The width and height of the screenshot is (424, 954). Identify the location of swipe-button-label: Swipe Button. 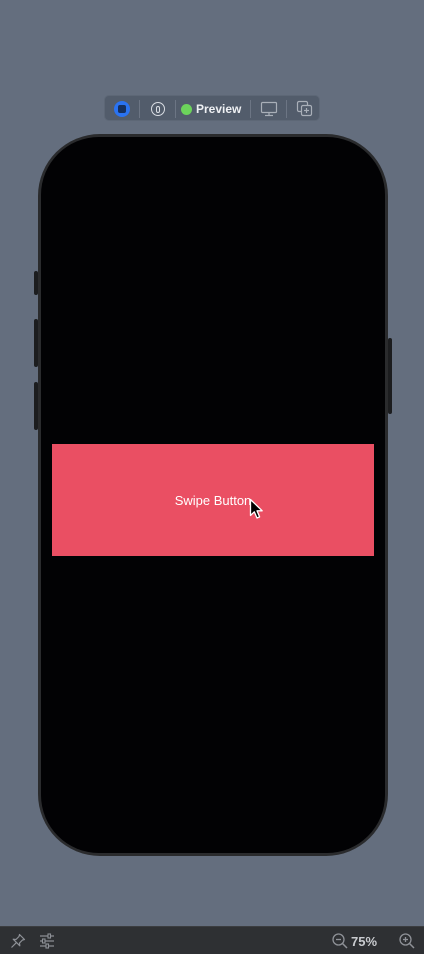
(213, 500).